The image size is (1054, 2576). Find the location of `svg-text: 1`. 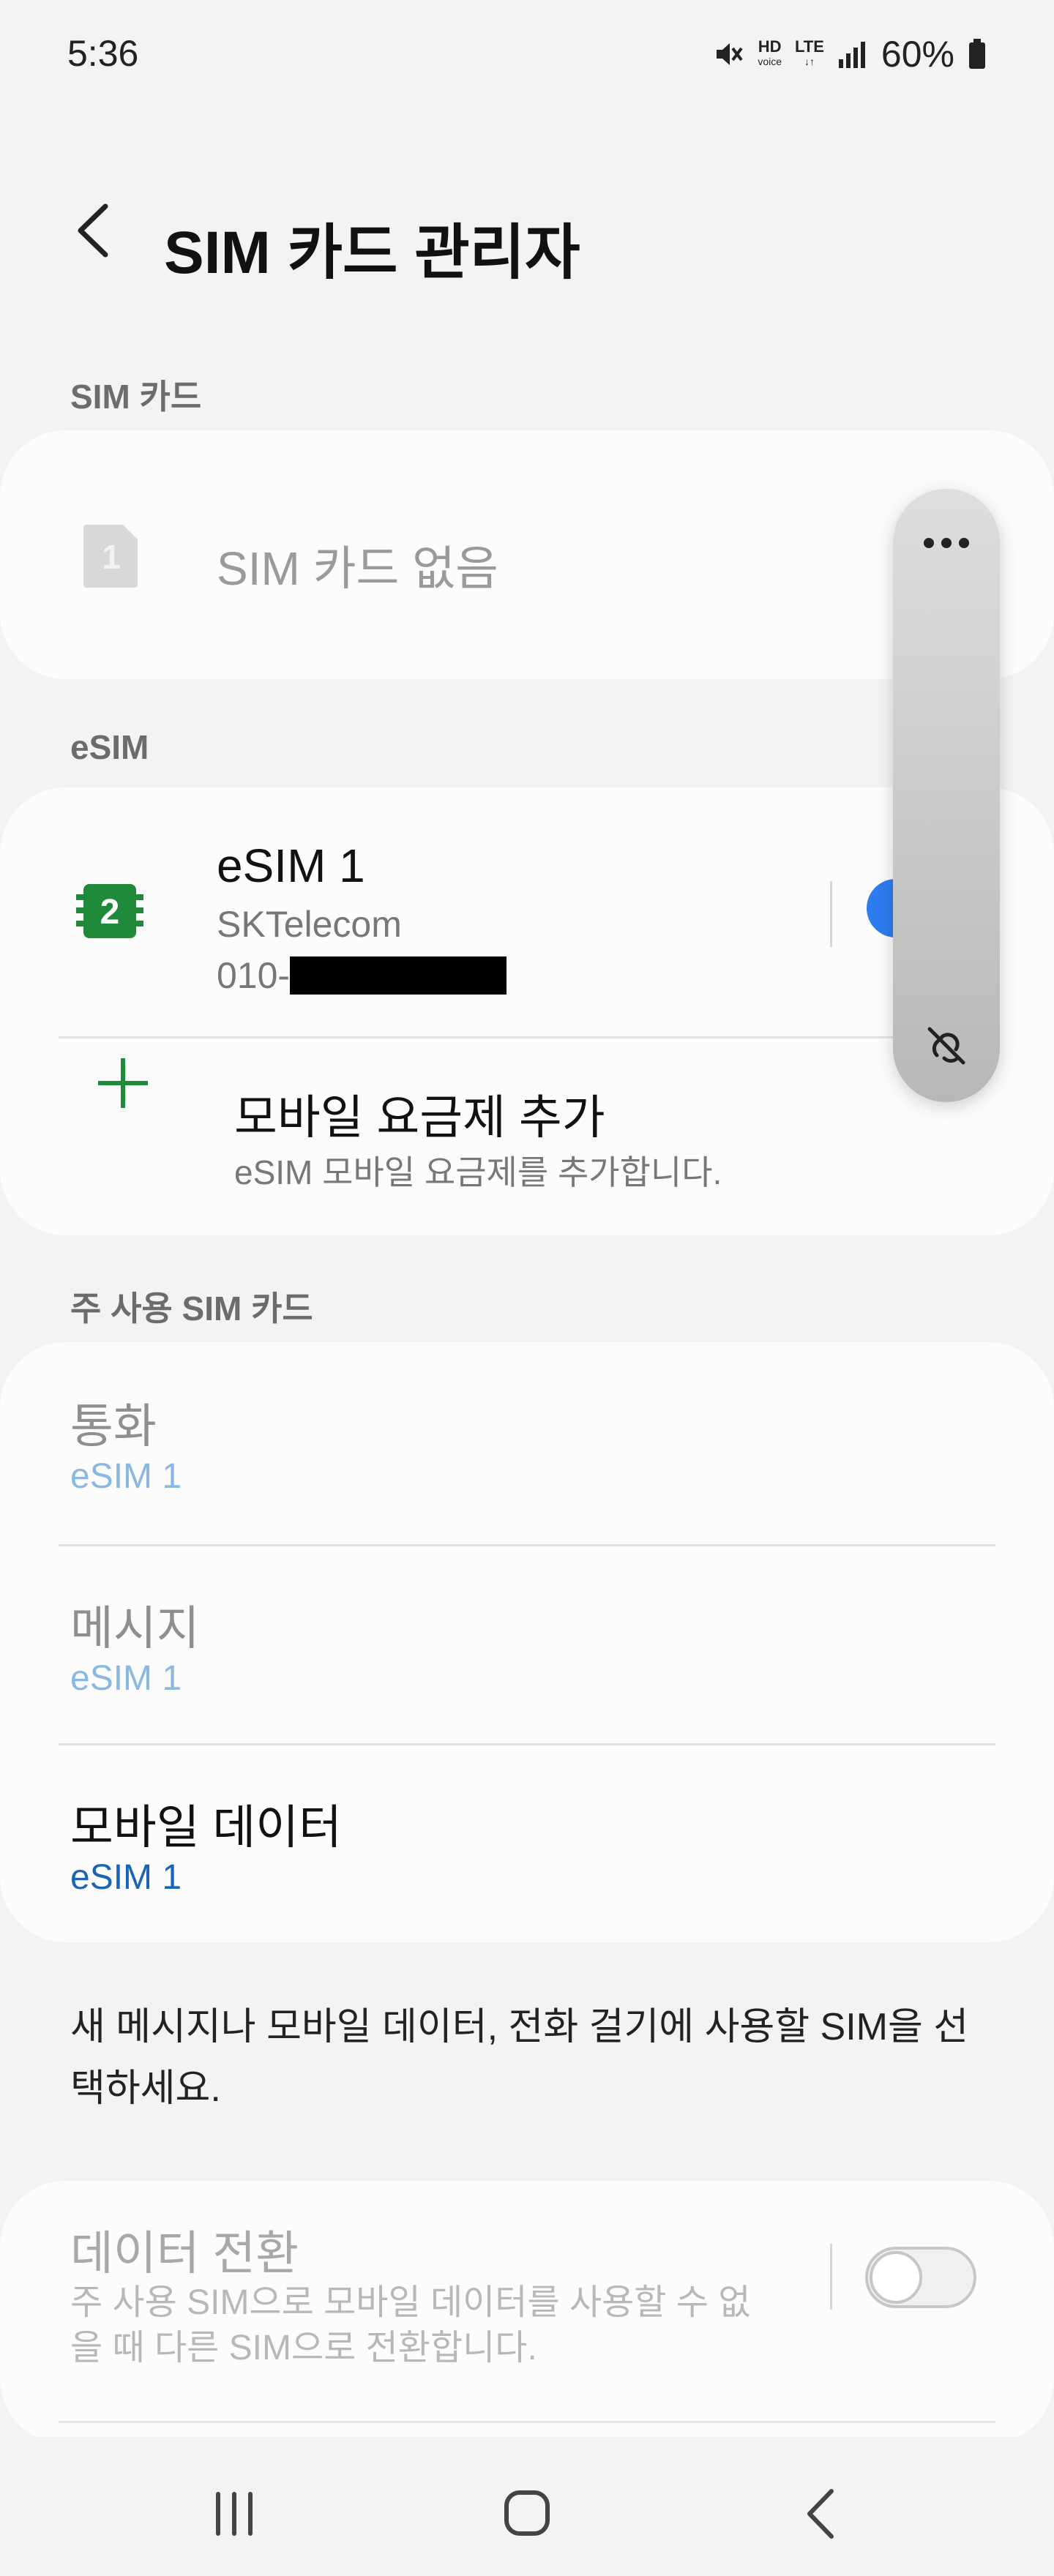

svg-text: 1 is located at coordinates (111, 557).